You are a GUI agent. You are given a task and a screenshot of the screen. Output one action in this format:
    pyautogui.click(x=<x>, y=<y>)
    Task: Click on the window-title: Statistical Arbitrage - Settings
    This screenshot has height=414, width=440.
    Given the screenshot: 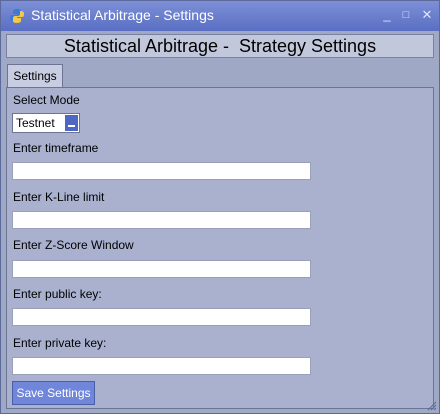 What is the action you would take?
    pyautogui.click(x=122, y=15)
    